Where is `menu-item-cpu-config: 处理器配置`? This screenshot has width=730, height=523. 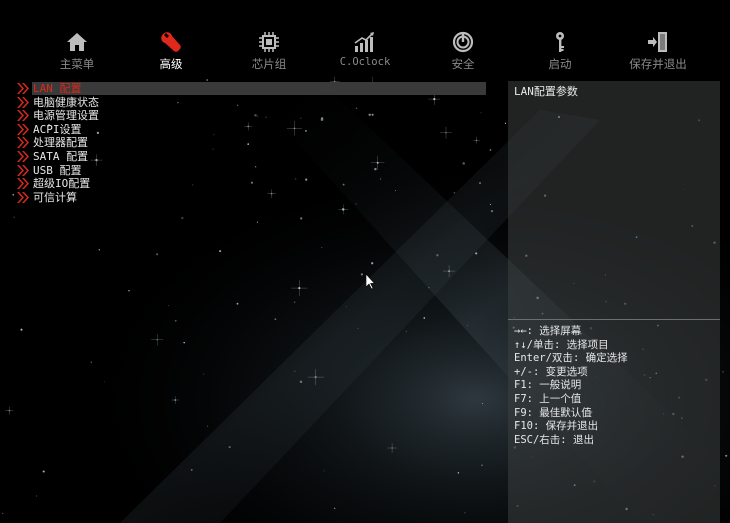
menu-item-cpu-config: 处理器配置 is located at coordinates (251, 143).